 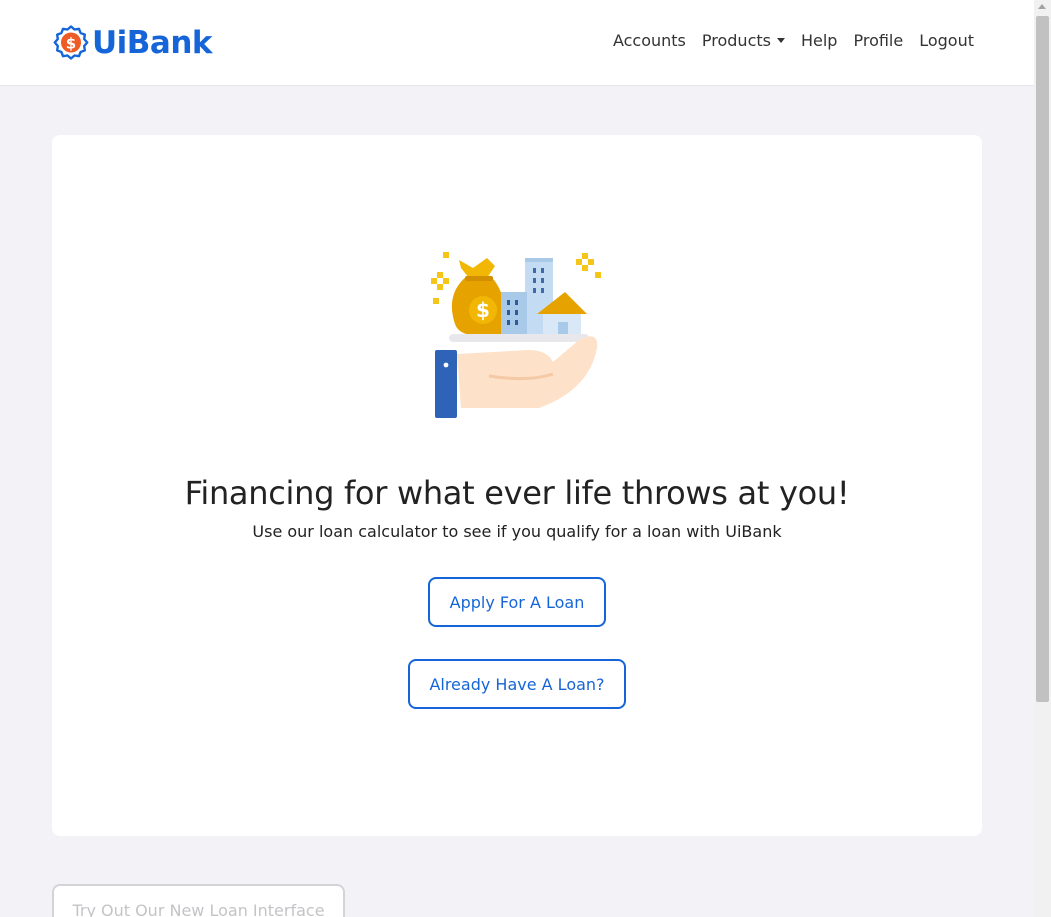 I want to click on page-scrollbar, so click(x=1042, y=458).